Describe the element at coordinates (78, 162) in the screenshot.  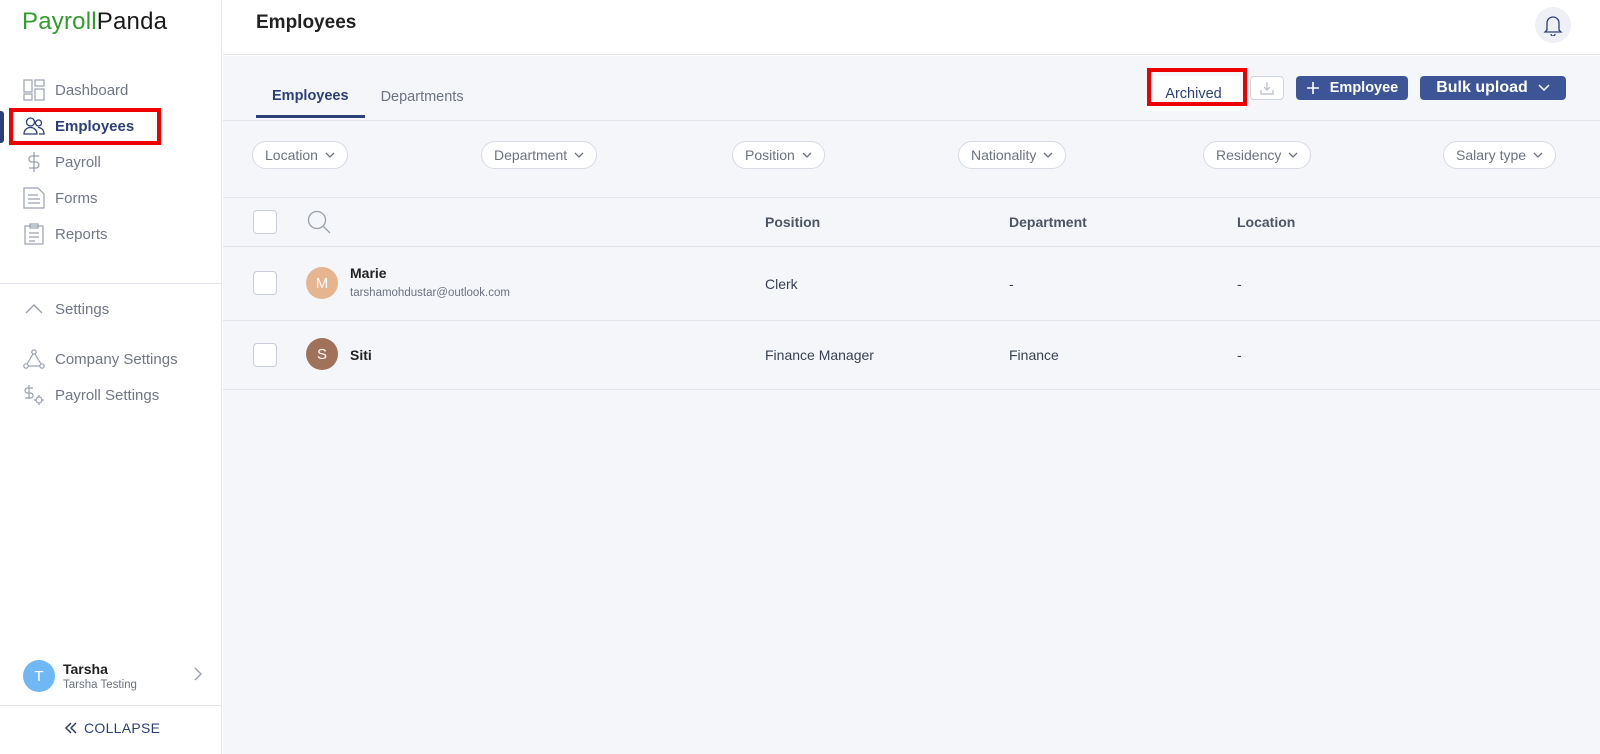
I see `sidebar-item-label: Payroll` at that location.